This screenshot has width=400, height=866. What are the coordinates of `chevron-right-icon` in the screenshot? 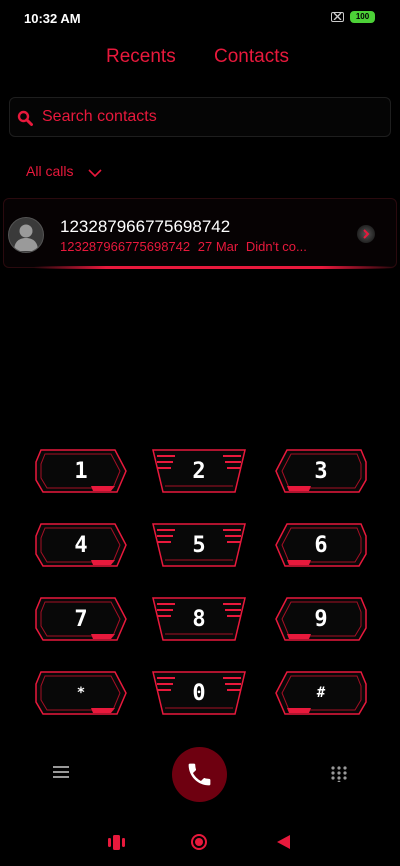 It's located at (366, 234).